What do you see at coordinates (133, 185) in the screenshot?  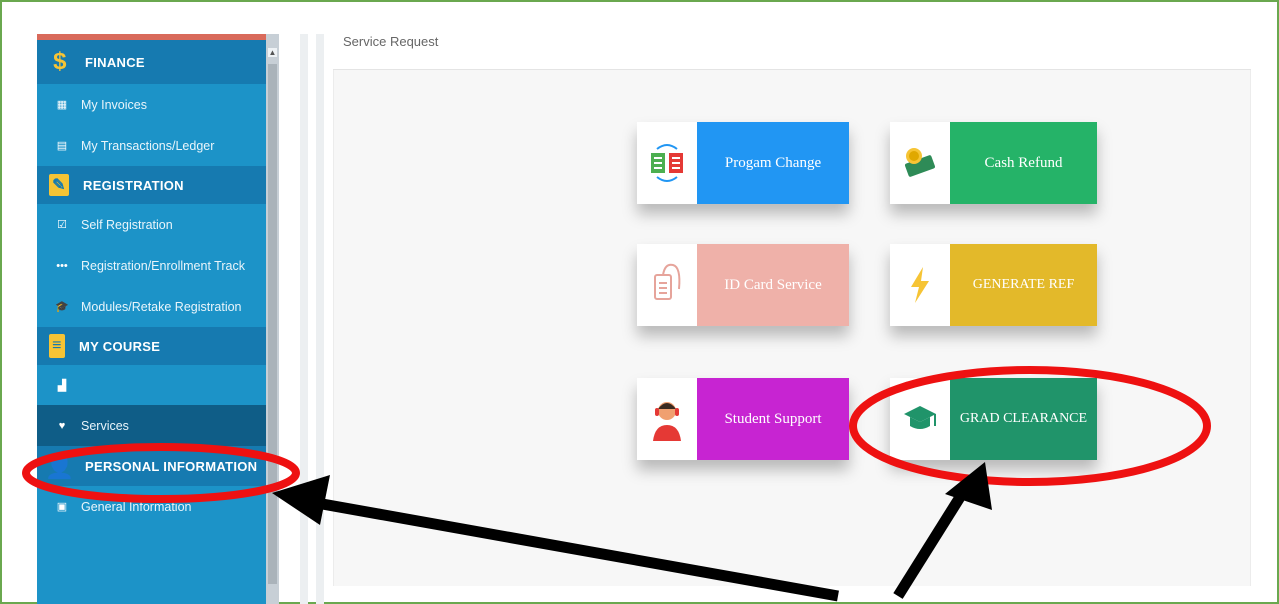 I see `section-title: REGISTRATION` at bounding box center [133, 185].